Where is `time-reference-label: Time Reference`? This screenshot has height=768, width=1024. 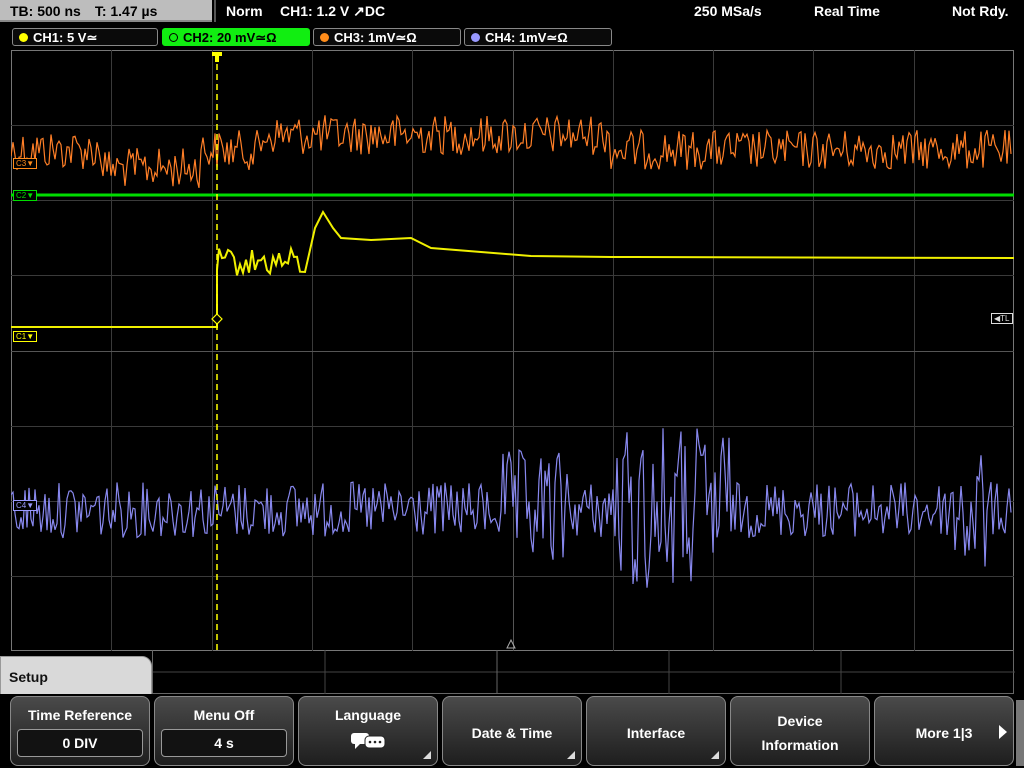 time-reference-label: Time Reference is located at coordinates (79, 715).